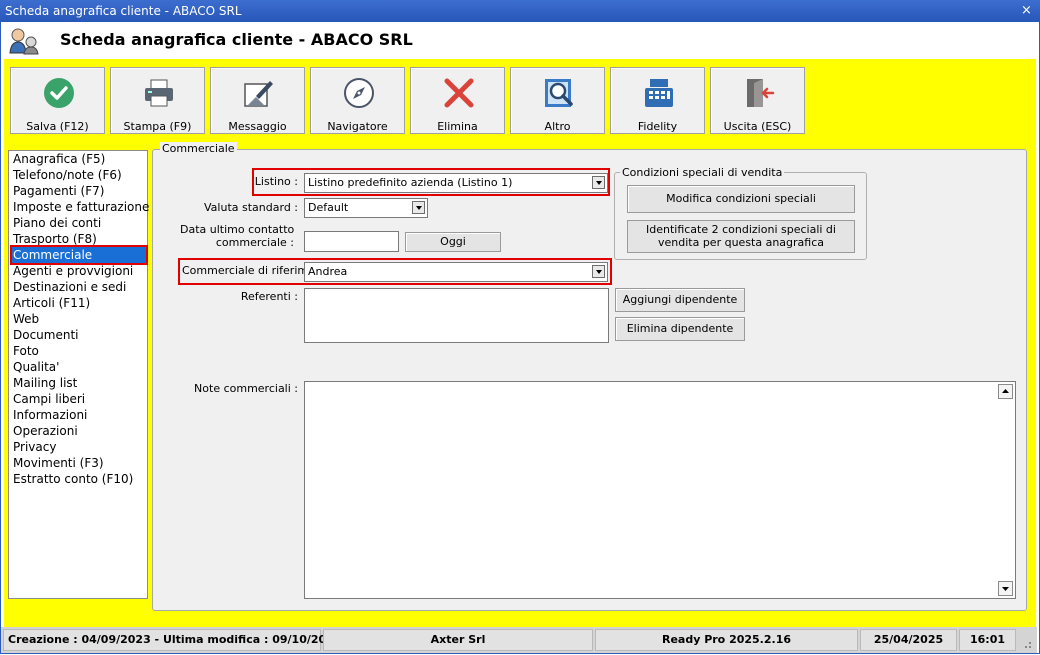 The image size is (1040, 655). What do you see at coordinates (79, 431) in the screenshot?
I see `sidebar-item-operazioni: Operazioni` at bounding box center [79, 431].